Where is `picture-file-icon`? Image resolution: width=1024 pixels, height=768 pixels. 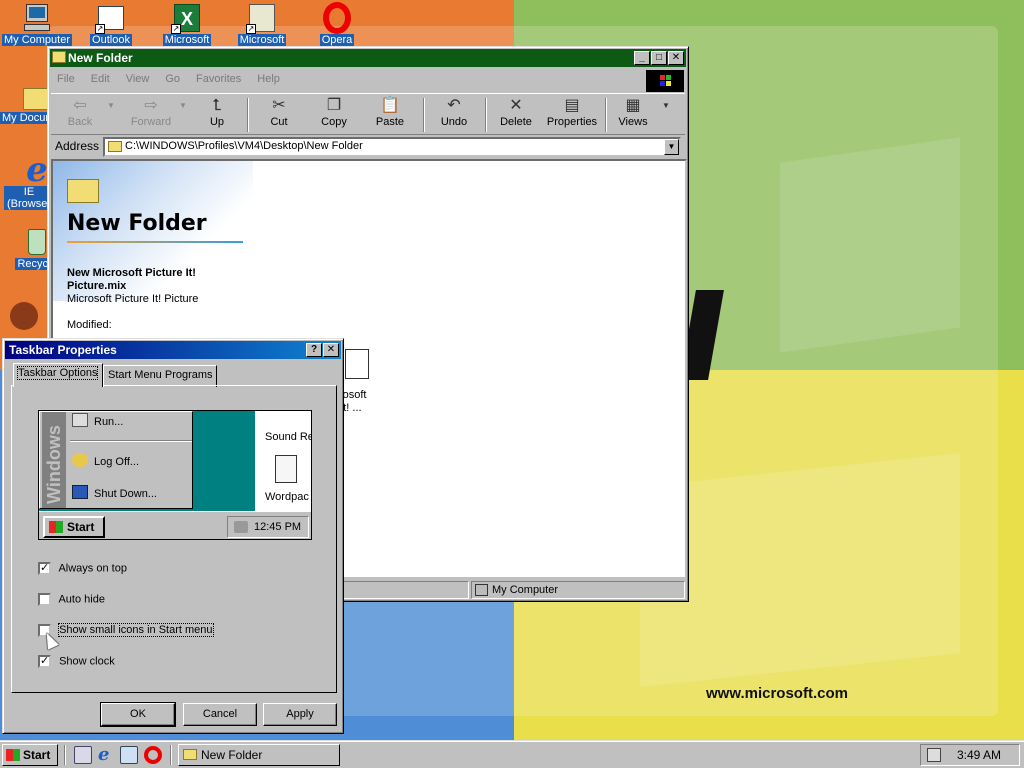
picture-file-icon is located at coordinates (357, 364).